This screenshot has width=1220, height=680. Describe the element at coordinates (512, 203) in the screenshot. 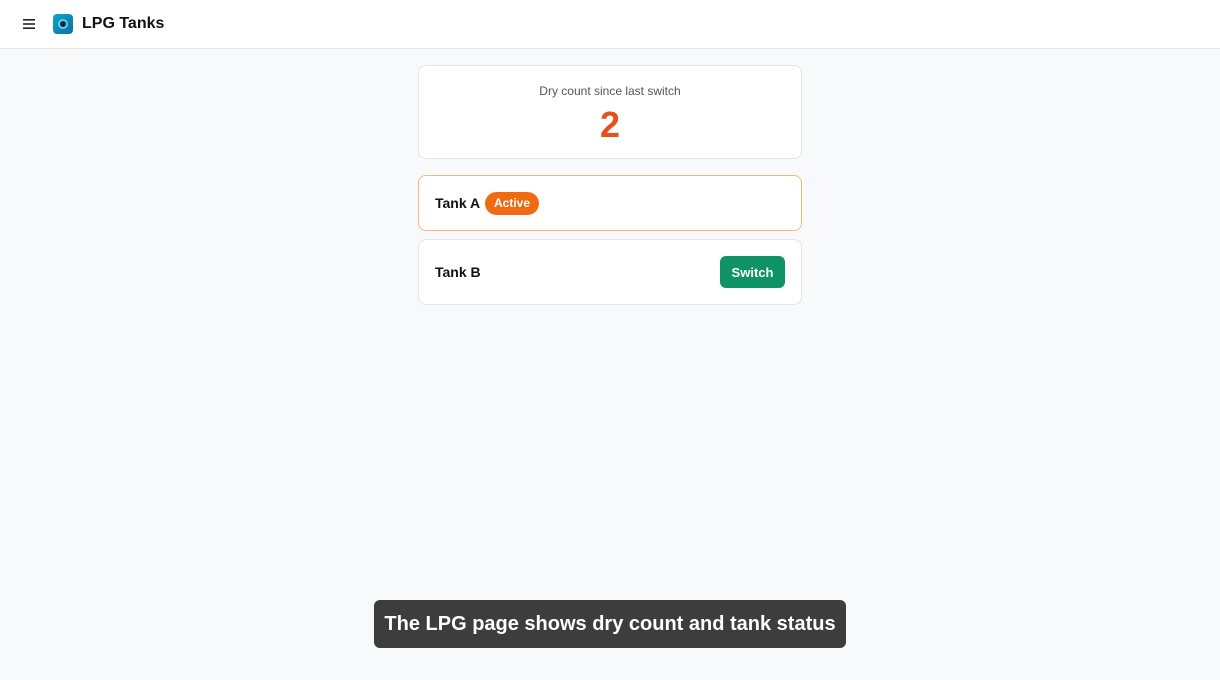

I see `active-status-badge: Active` at that location.